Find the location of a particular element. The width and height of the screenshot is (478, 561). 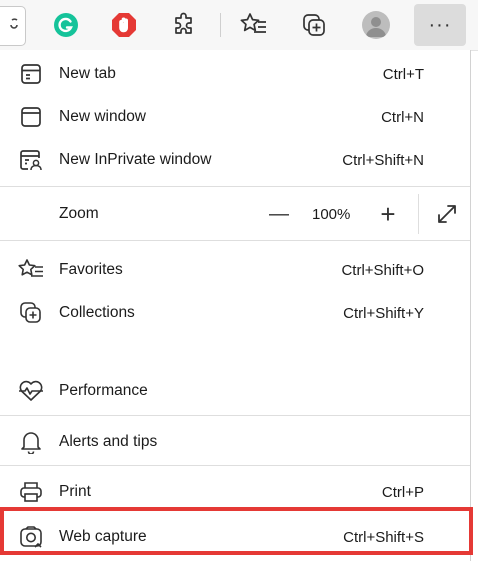

adblock-icon is located at coordinates (124, 25).